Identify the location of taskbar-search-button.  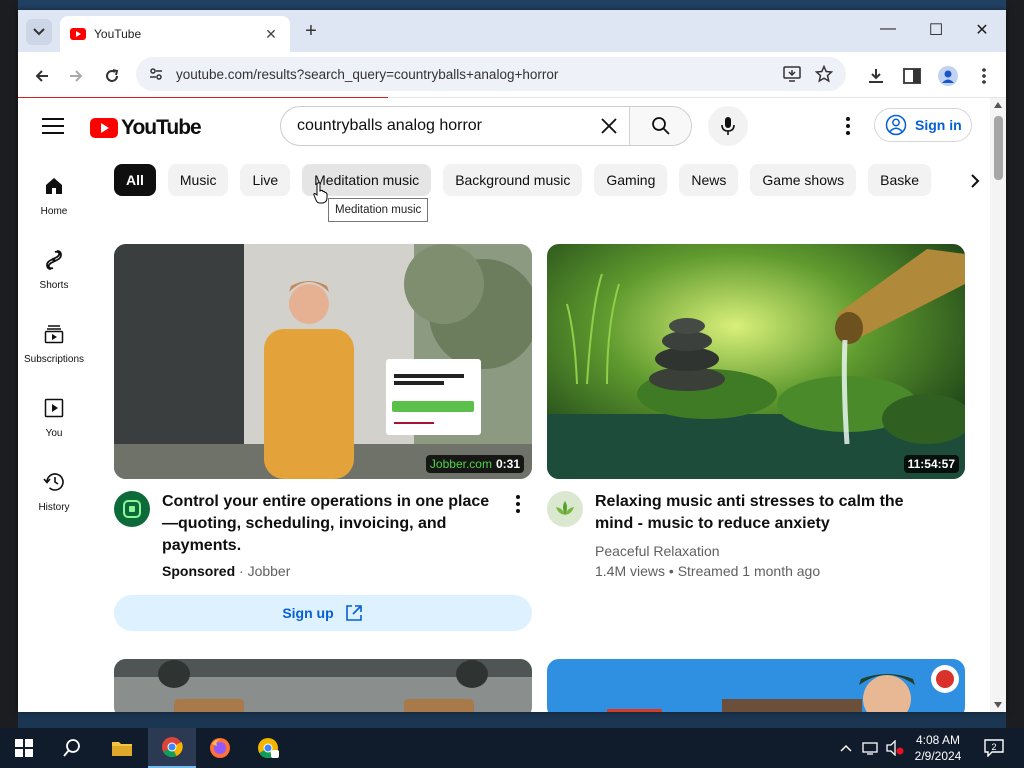
(72, 748).